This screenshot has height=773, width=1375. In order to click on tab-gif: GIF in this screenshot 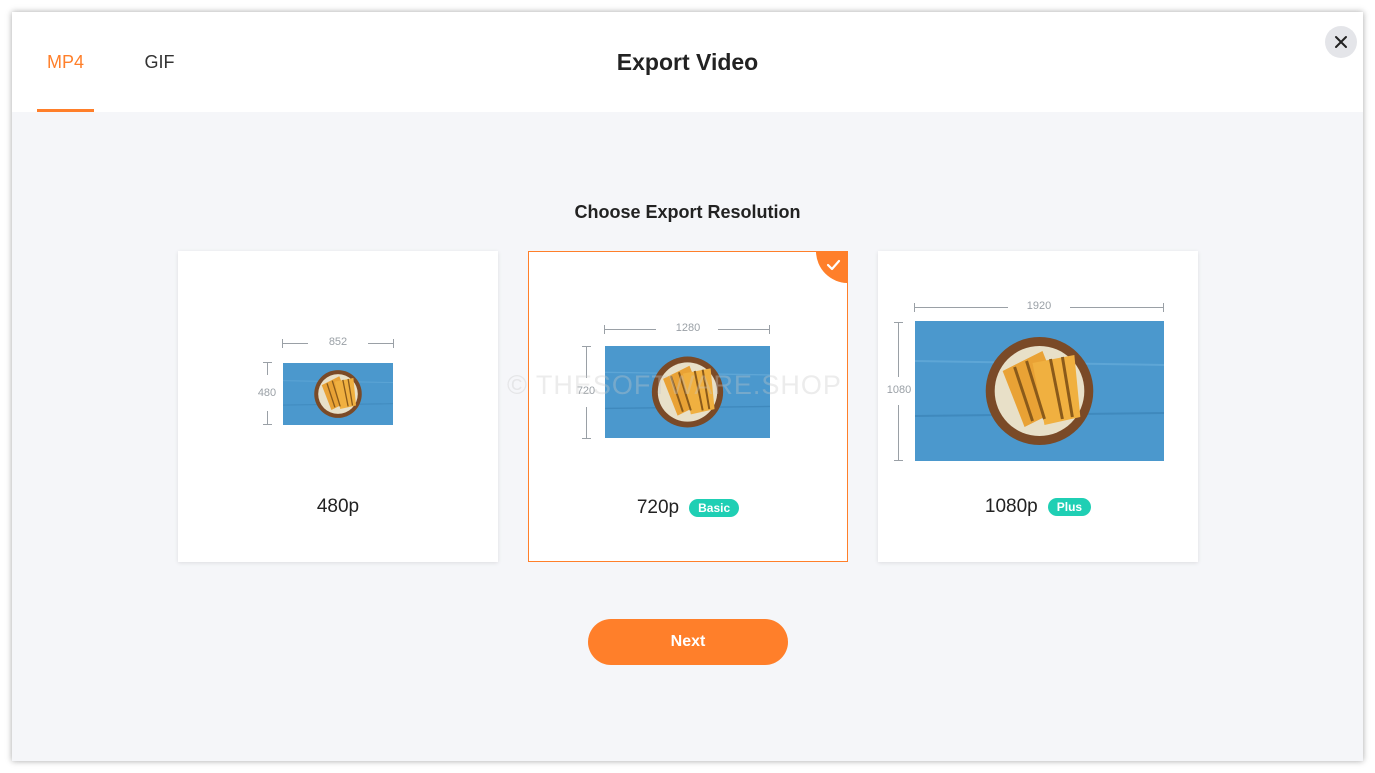, I will do `click(159, 62)`.